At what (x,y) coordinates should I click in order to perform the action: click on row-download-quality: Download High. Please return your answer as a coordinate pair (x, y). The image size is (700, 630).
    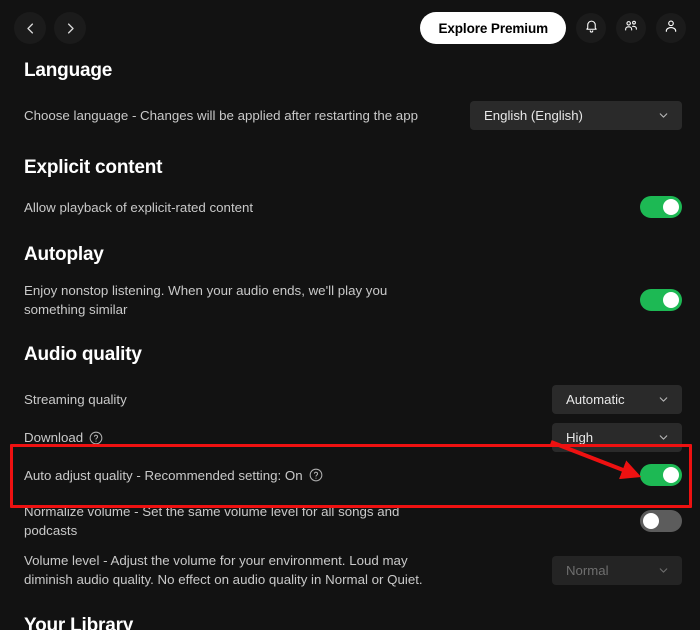
    Looking at the image, I should click on (353, 437).